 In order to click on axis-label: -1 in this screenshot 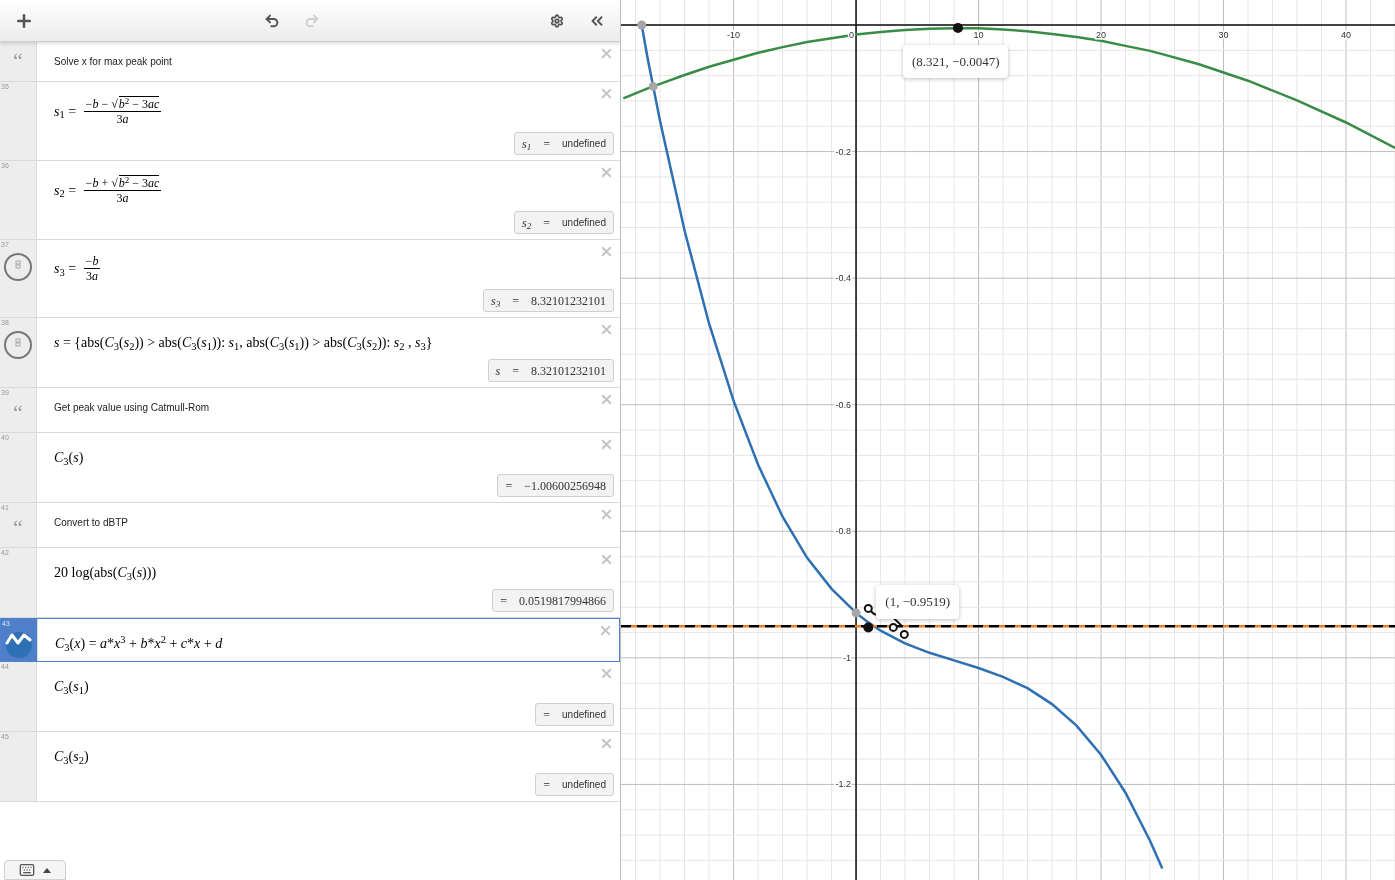, I will do `click(847, 657)`.